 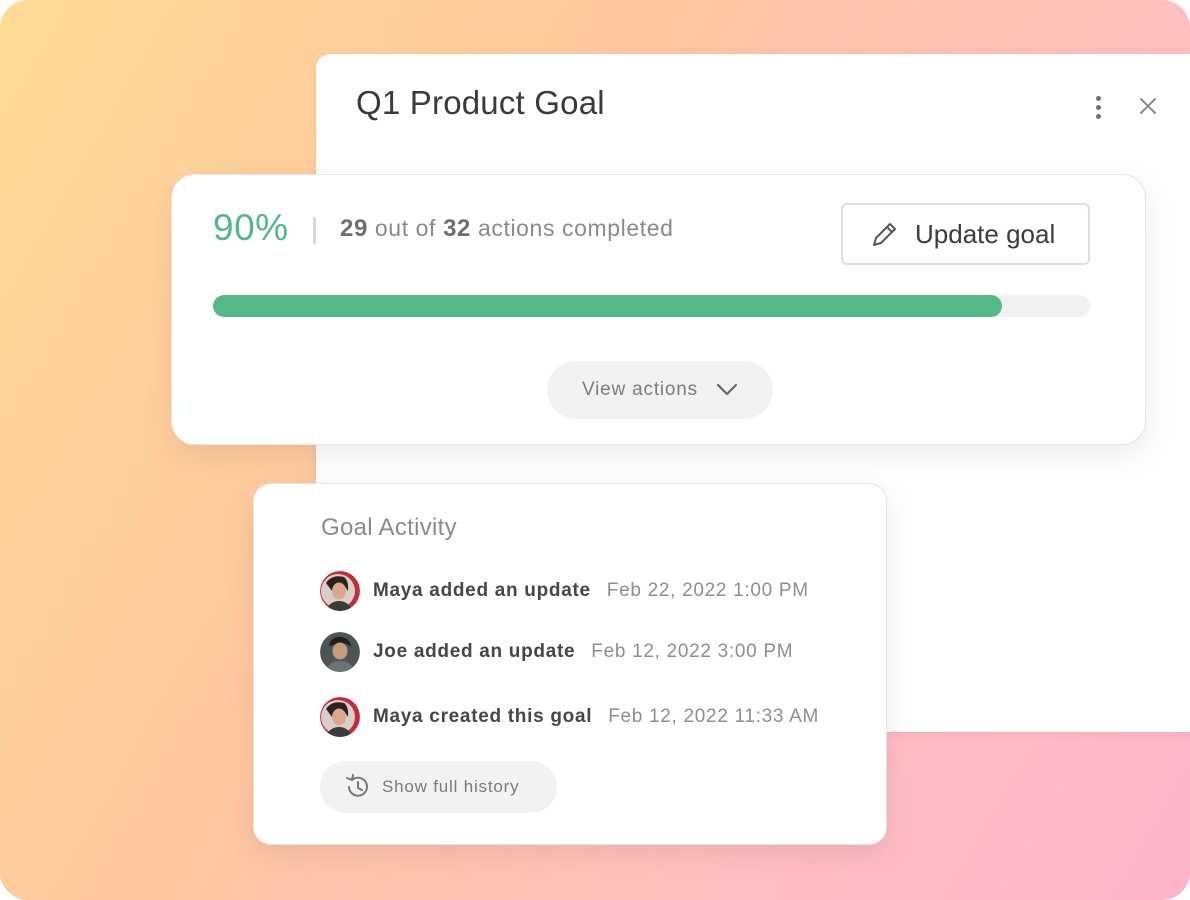 What do you see at coordinates (457, 228) in the screenshot?
I see `total-count: 32` at bounding box center [457, 228].